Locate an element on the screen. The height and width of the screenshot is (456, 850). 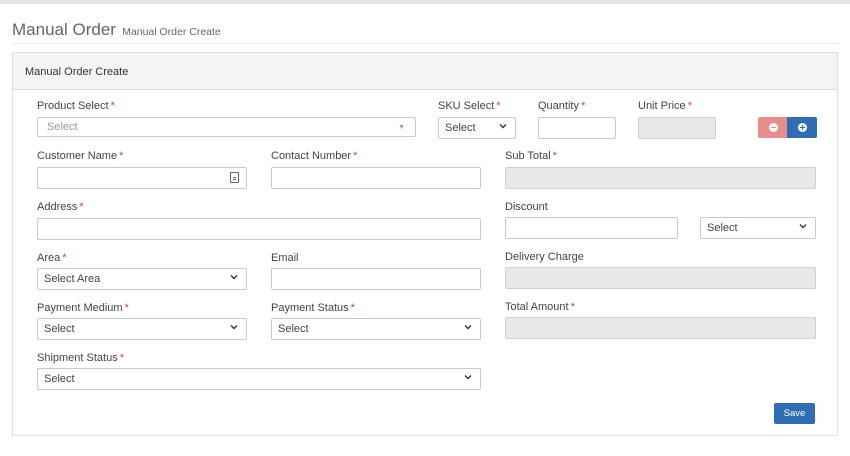
product-select-label: Product Select * is located at coordinates (76, 106).